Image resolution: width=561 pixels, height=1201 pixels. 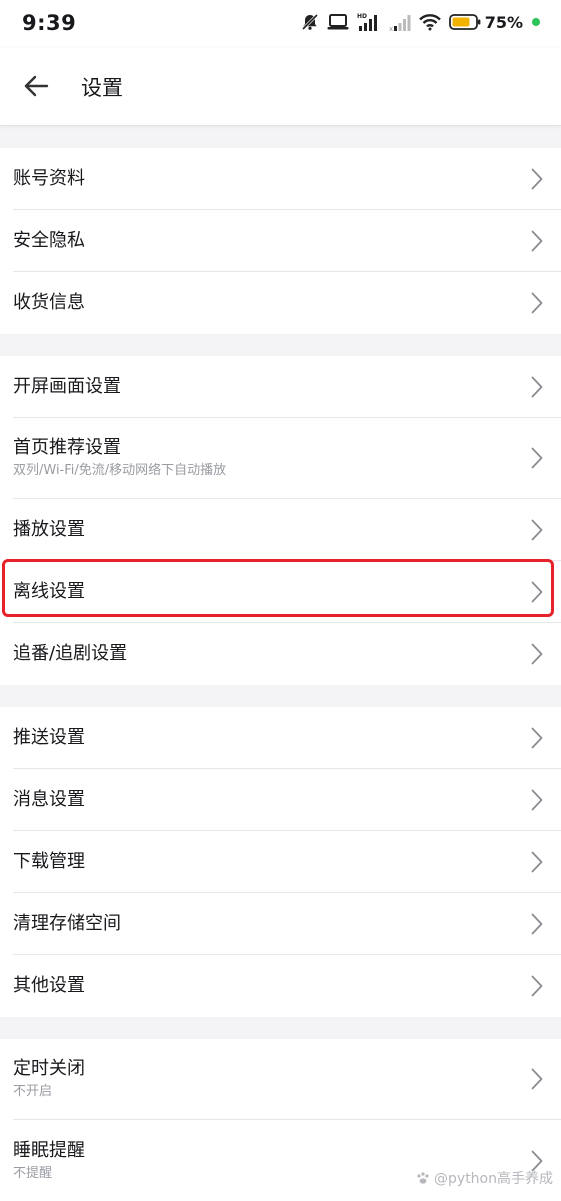 I want to click on settings-item-push: 推送设置, so click(x=287, y=738).